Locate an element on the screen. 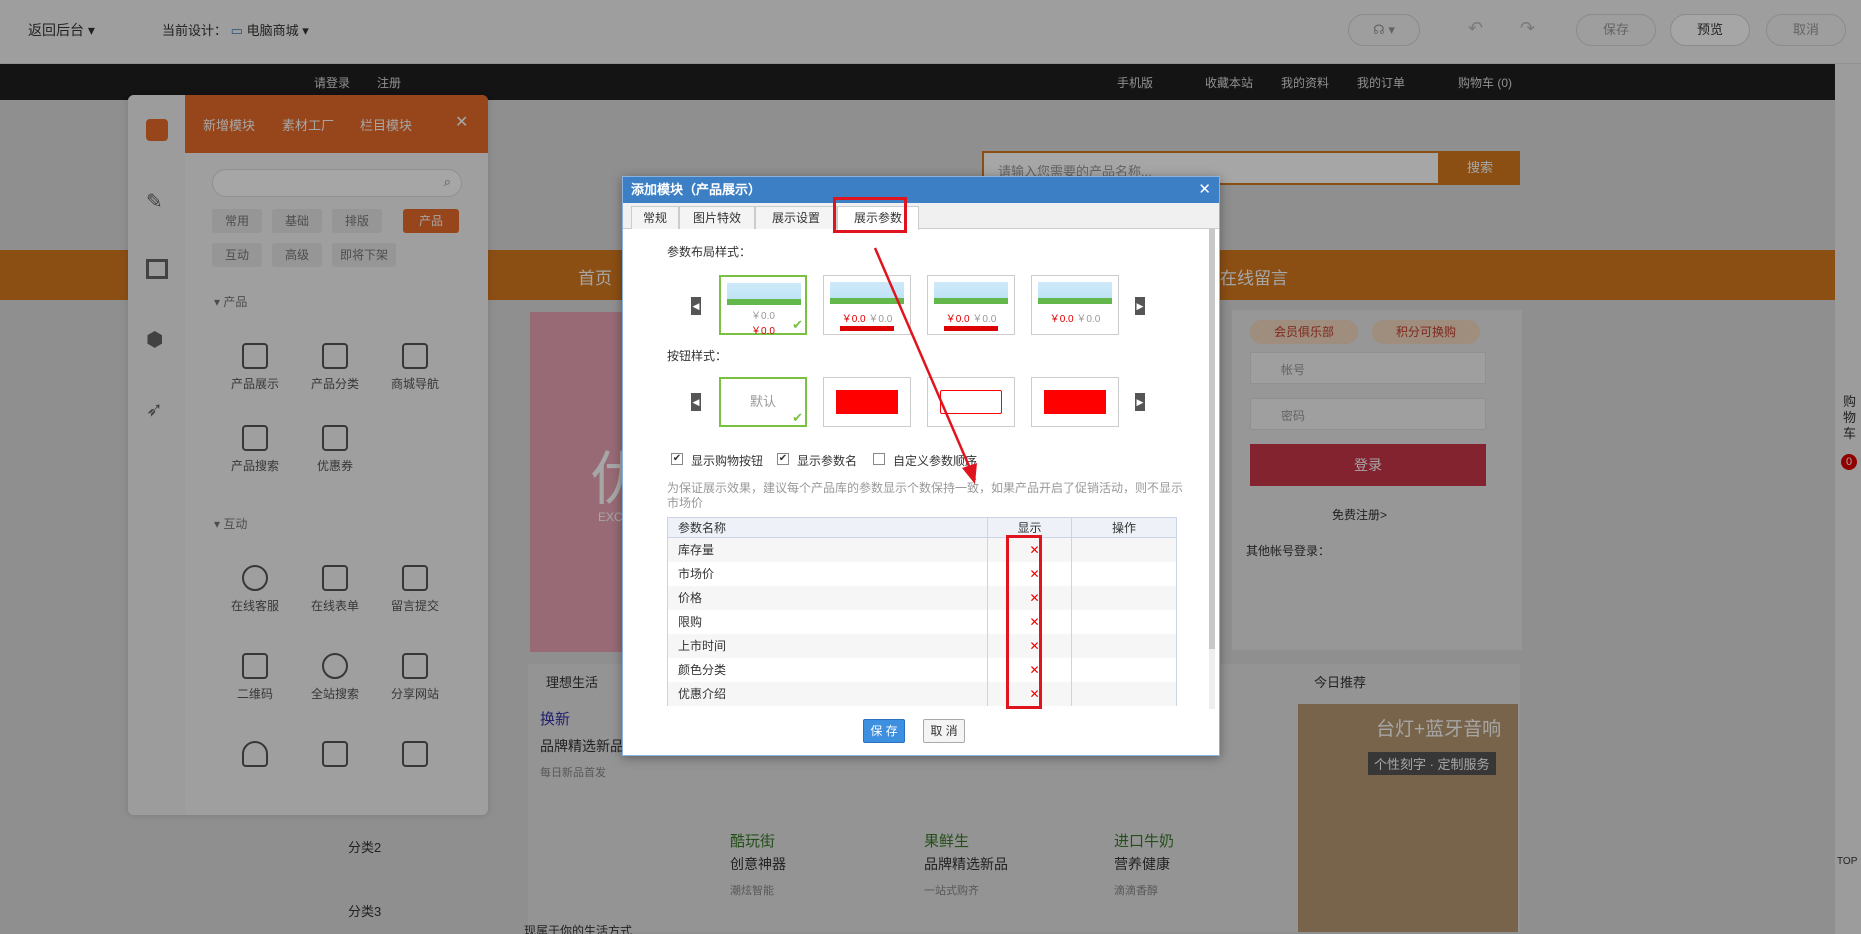  button-style-solid is located at coordinates (867, 402).